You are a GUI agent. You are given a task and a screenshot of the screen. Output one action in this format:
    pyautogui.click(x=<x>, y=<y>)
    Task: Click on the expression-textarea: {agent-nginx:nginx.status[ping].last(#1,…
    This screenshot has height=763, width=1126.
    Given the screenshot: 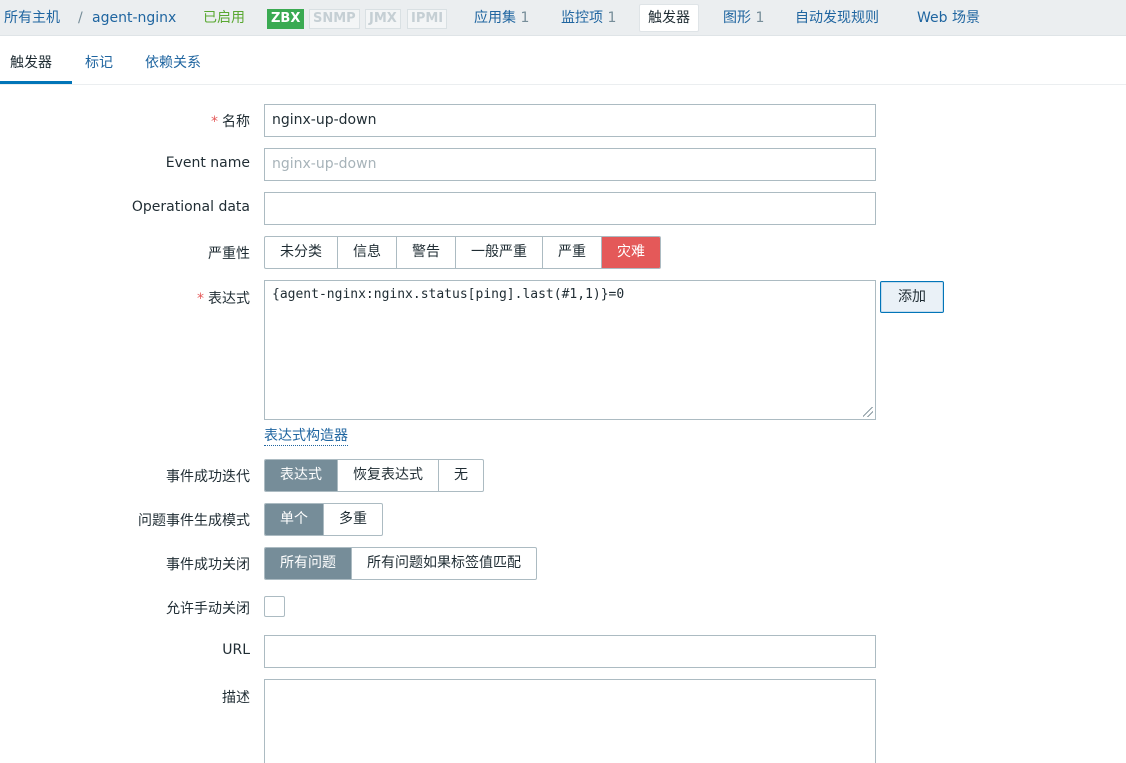 What is the action you would take?
    pyautogui.click(x=570, y=350)
    